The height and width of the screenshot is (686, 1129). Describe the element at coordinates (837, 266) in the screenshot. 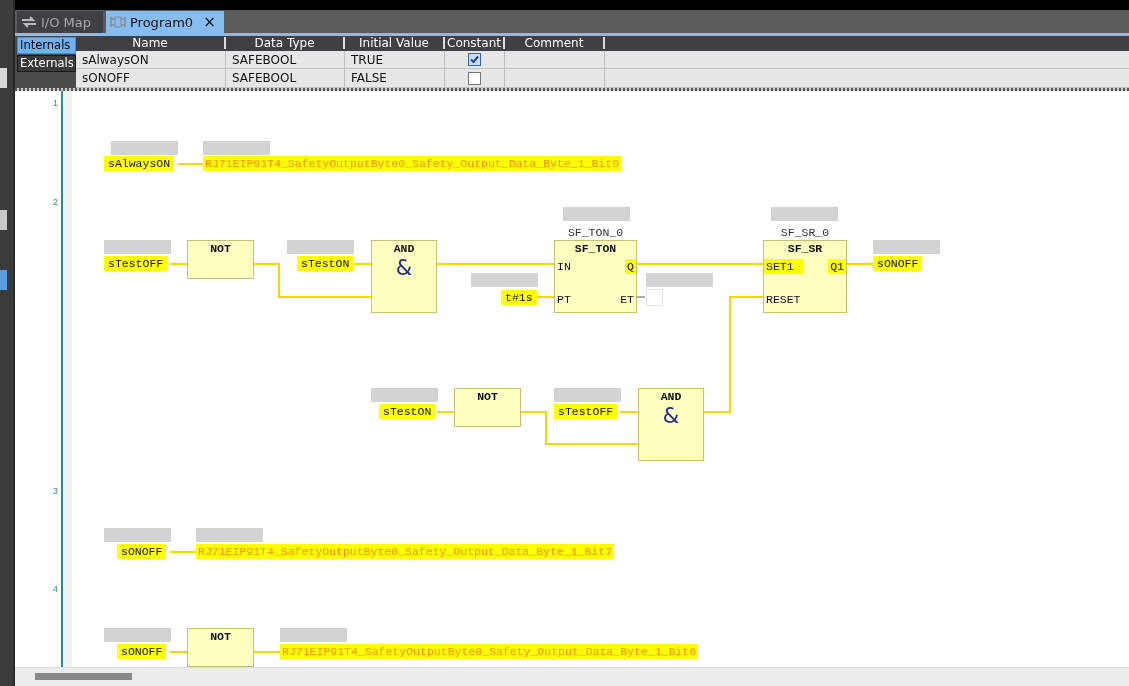

I see `pin-label: Q1` at that location.